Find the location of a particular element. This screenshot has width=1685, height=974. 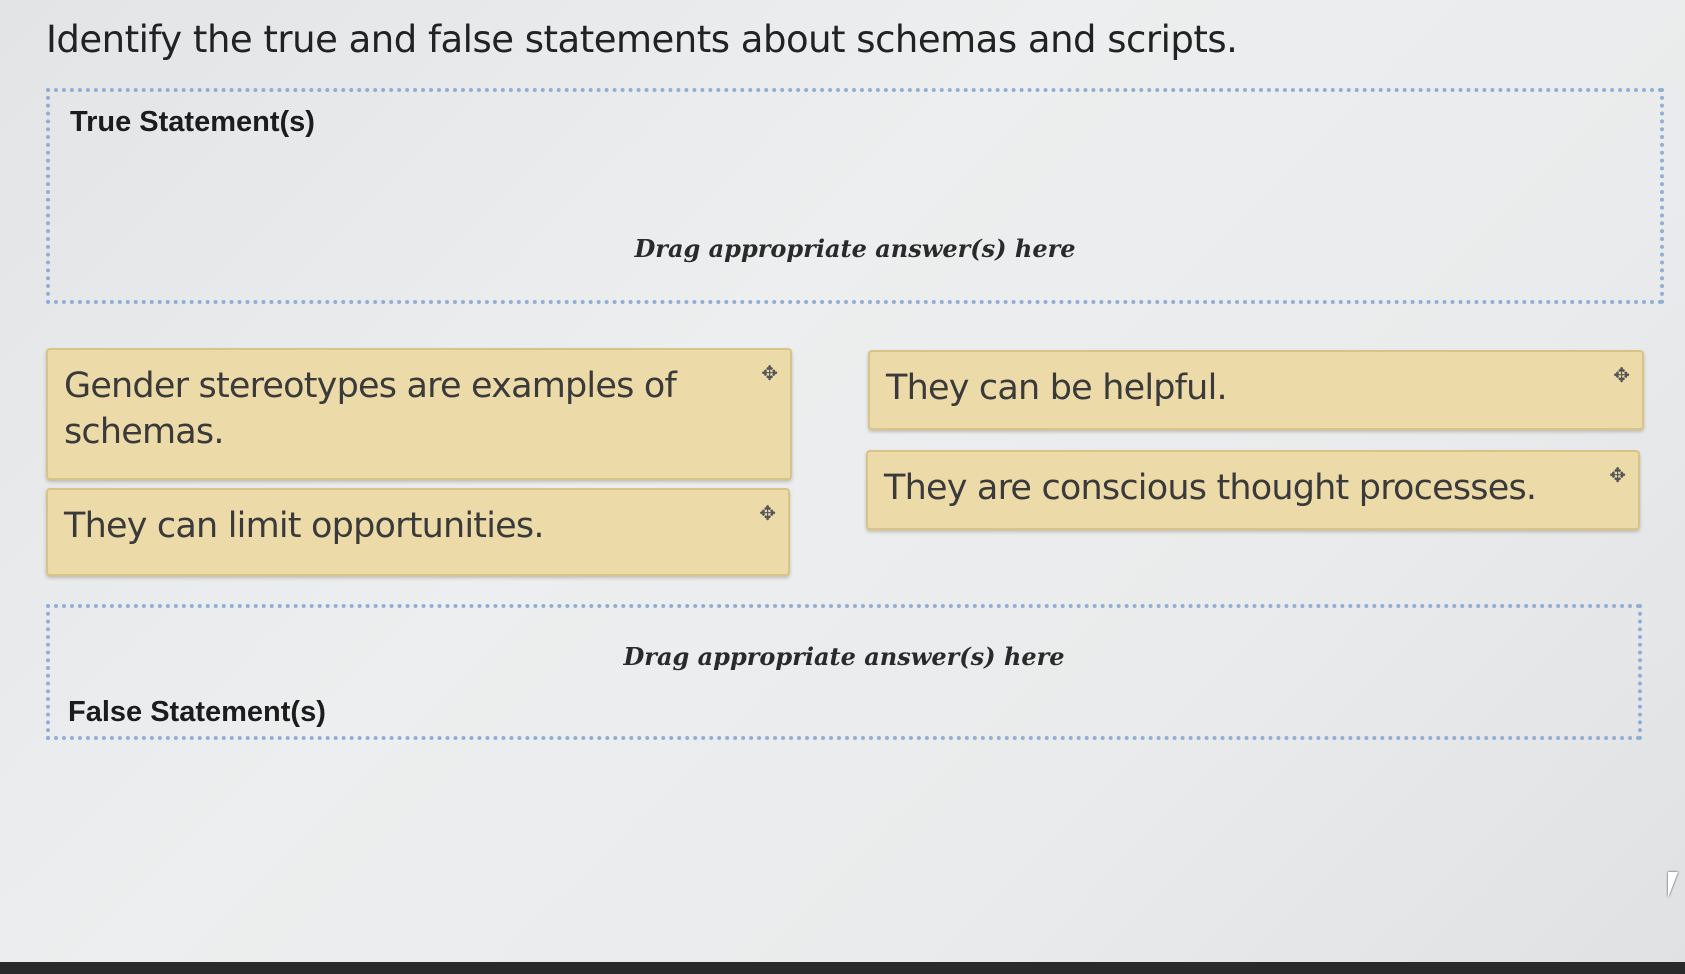

answer-tile-limit-opportunities: They can limit opportunities. ✥ is located at coordinates (418, 532).